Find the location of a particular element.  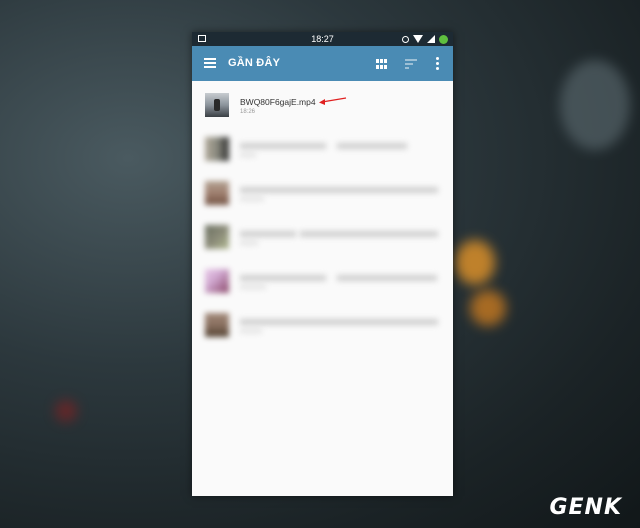

alarm-icon is located at coordinates (405, 39).